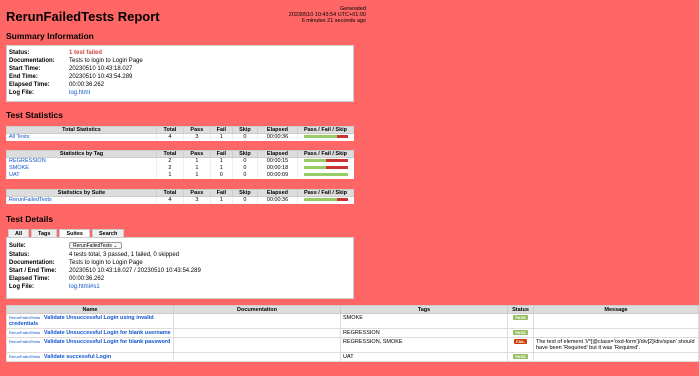  What do you see at coordinates (221, 161) in the screenshot?
I see `stats-fail: 1` at bounding box center [221, 161].